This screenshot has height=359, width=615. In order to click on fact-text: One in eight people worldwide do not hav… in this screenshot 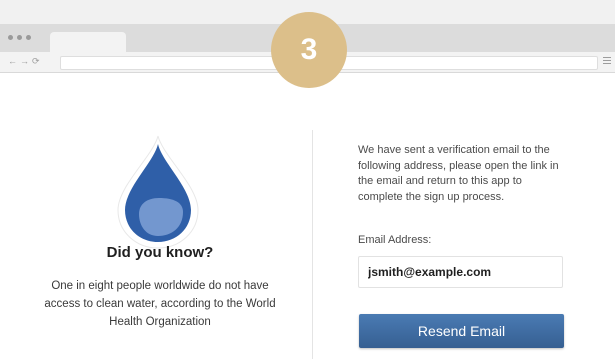, I will do `click(160, 304)`.